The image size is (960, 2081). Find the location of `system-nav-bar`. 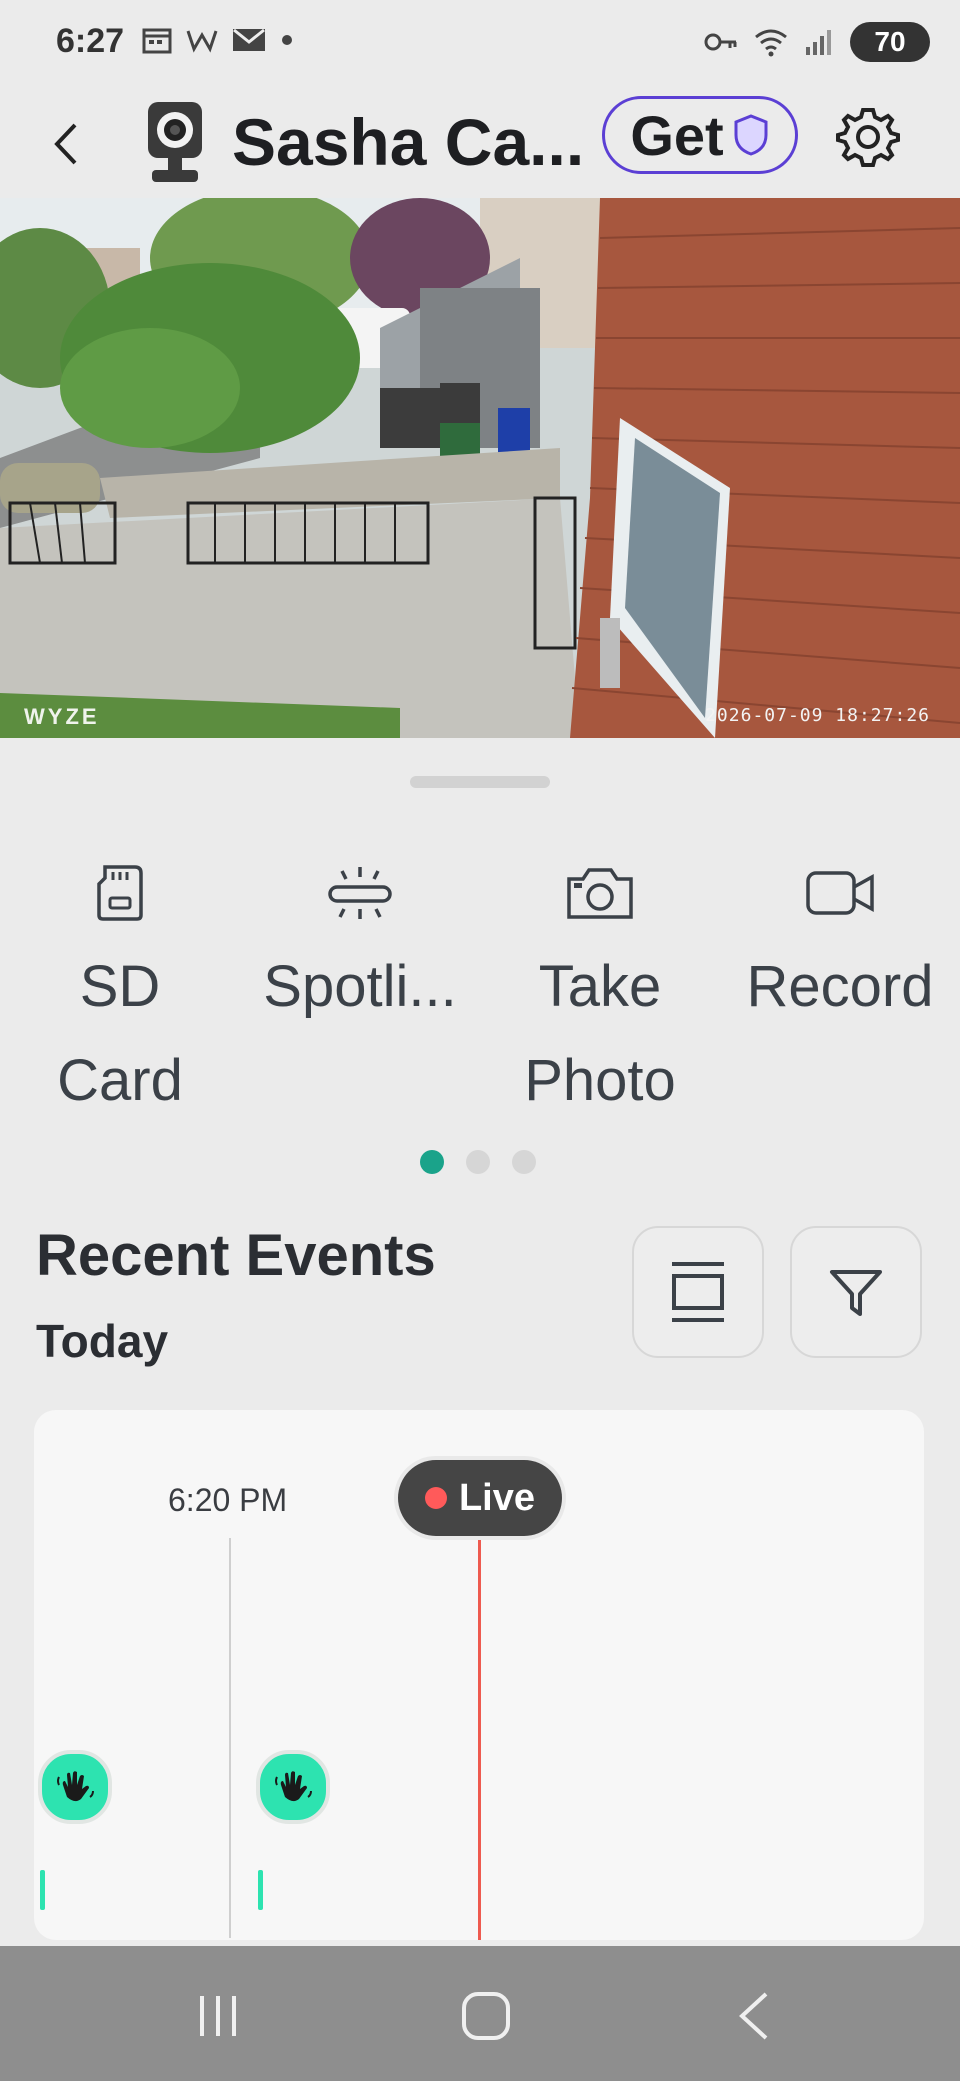

system-nav-bar is located at coordinates (480, 2013).